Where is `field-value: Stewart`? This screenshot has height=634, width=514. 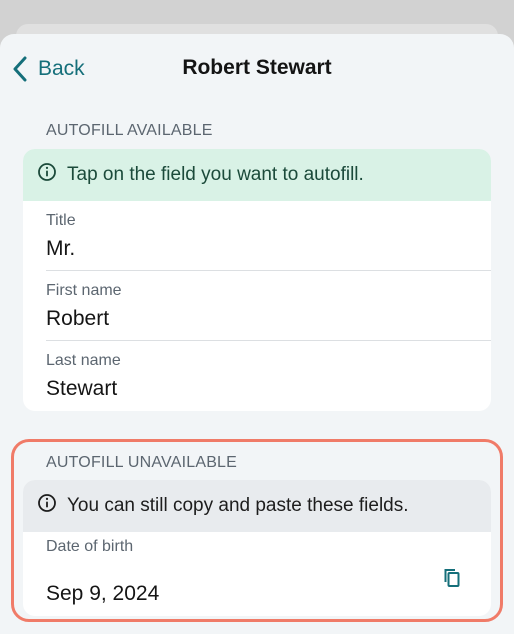
field-value: Stewart is located at coordinates (82, 388).